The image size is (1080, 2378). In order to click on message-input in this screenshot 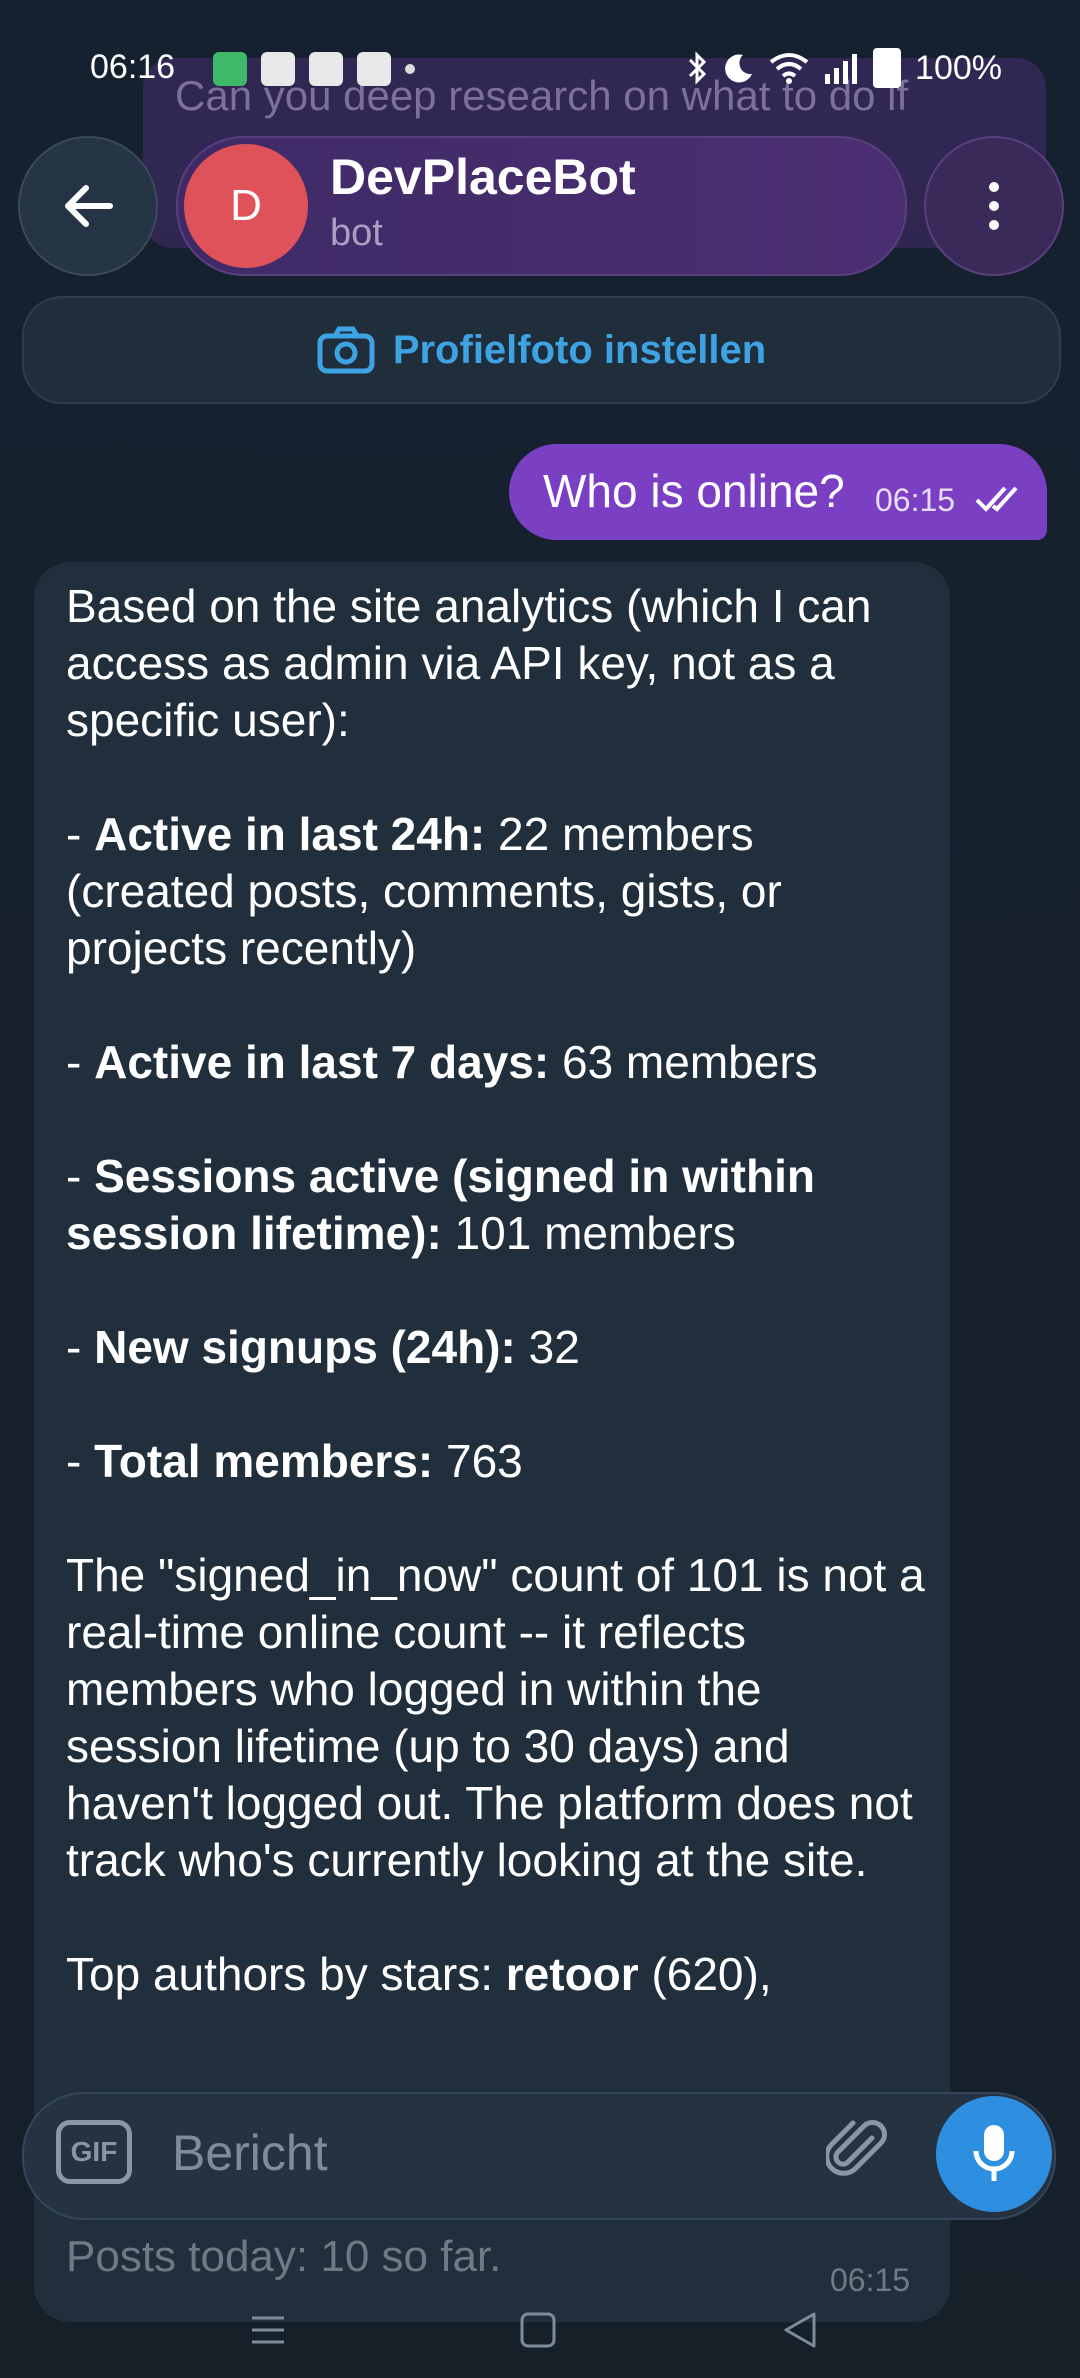, I will do `click(472, 2153)`.